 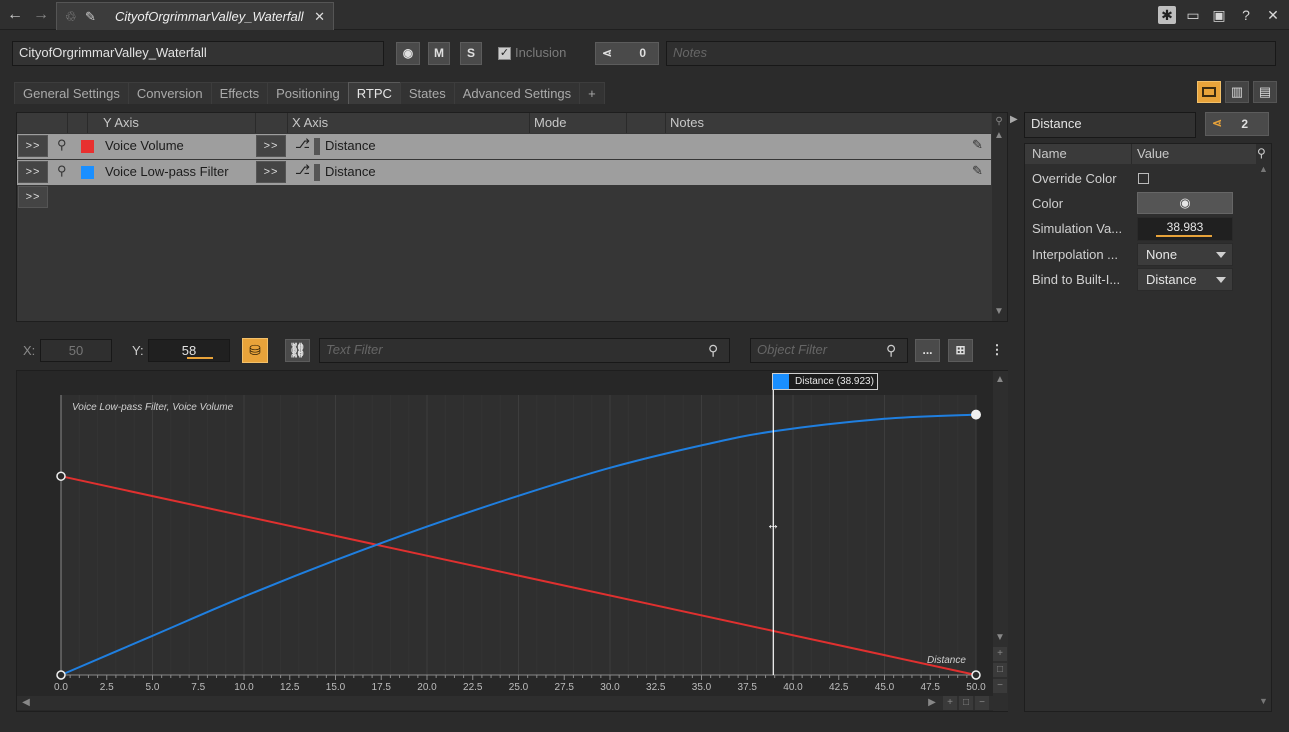 What do you see at coordinates (1246, 15) in the screenshot?
I see `help-icon: ?` at bounding box center [1246, 15].